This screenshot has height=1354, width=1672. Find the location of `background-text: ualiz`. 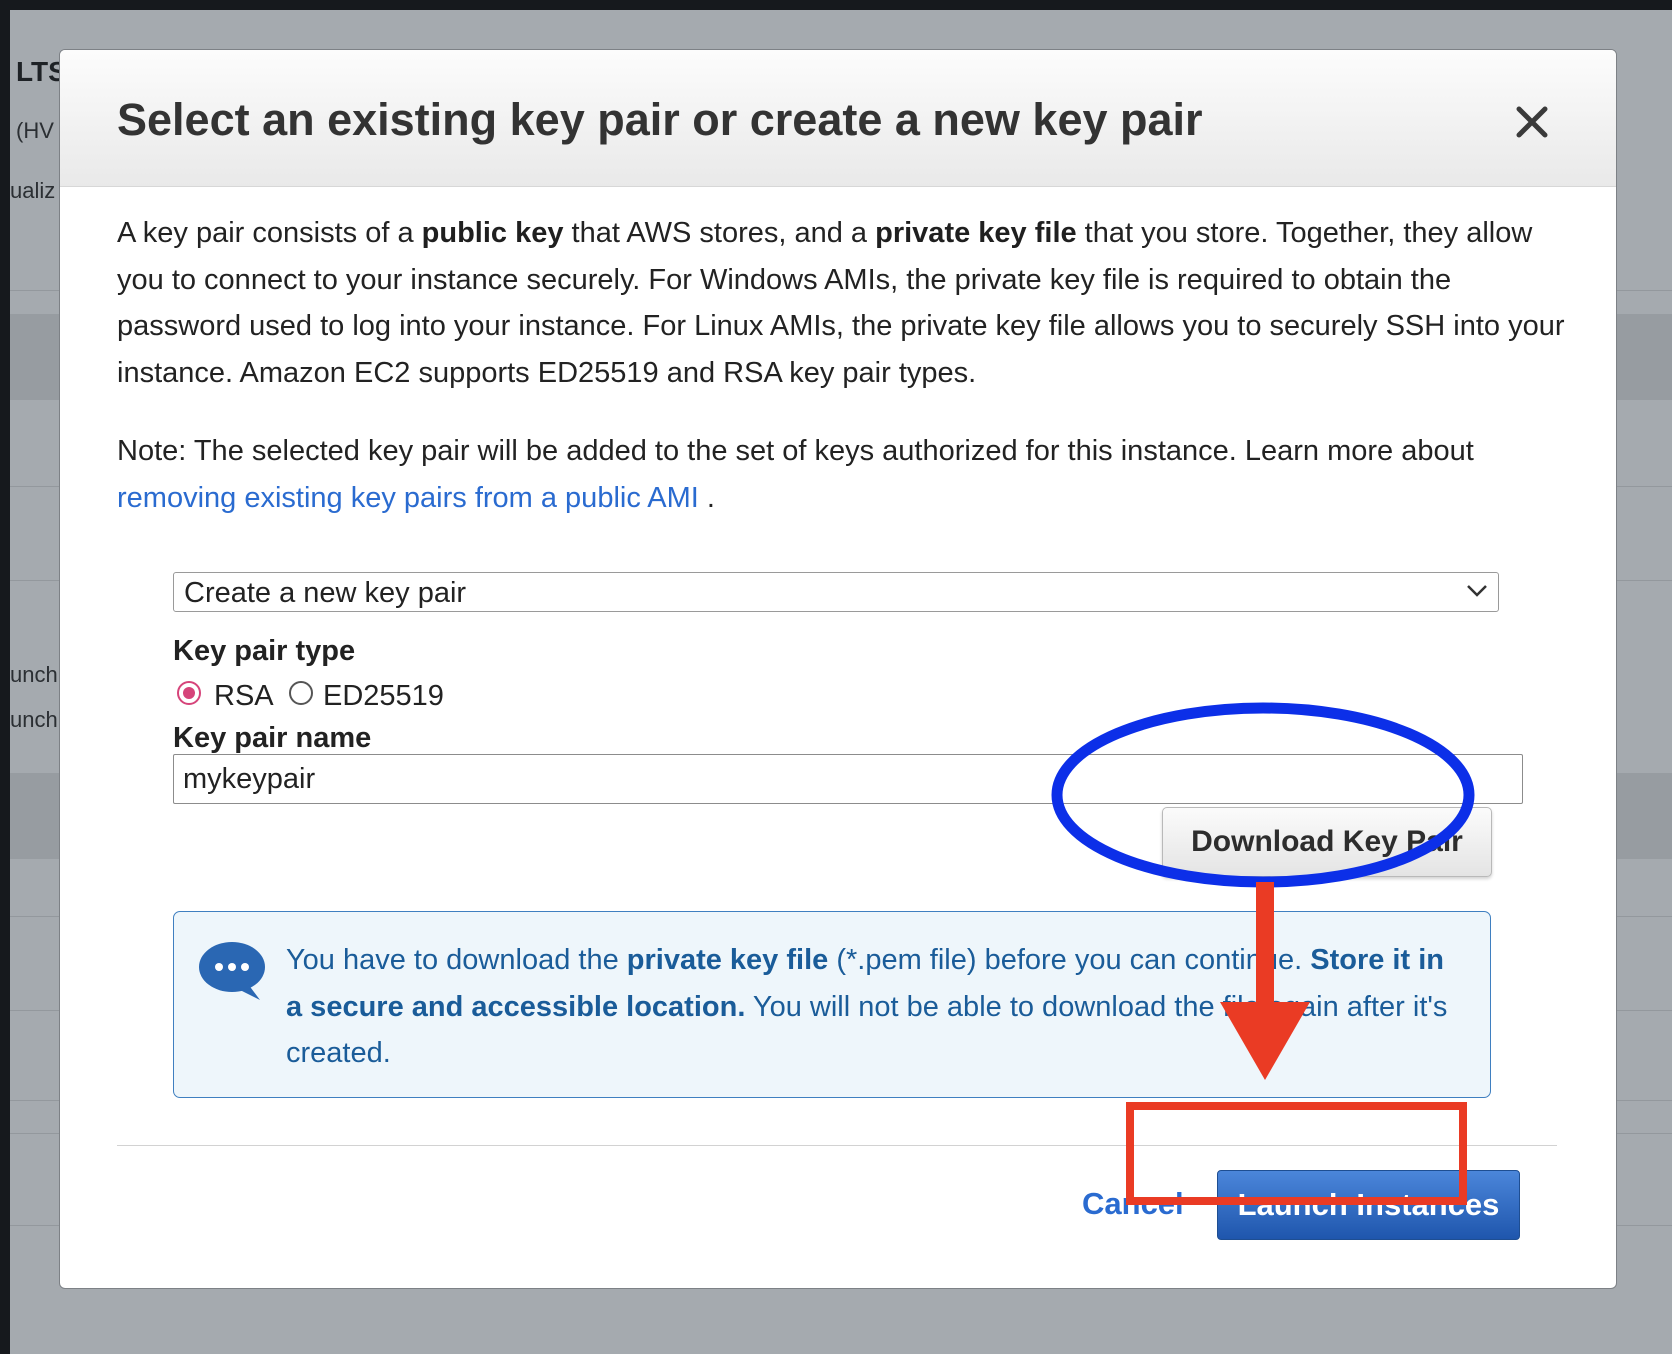

background-text: ualiz is located at coordinates (33, 190).